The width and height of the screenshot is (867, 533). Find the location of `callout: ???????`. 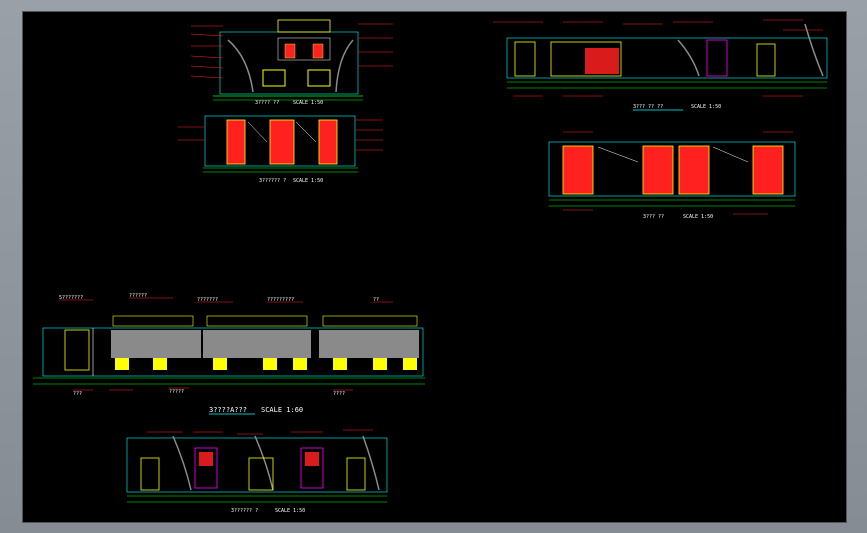

callout: ??????? is located at coordinates (207, 300).